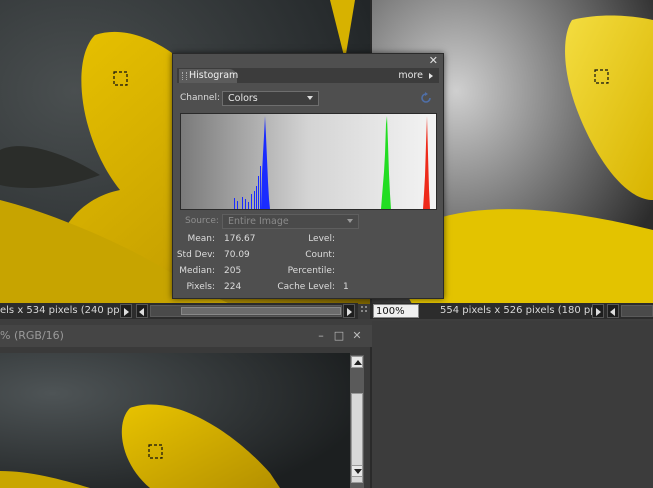 This screenshot has height=488, width=653. Describe the element at coordinates (200, 98) in the screenshot. I see `channel-label: Channel:` at that location.